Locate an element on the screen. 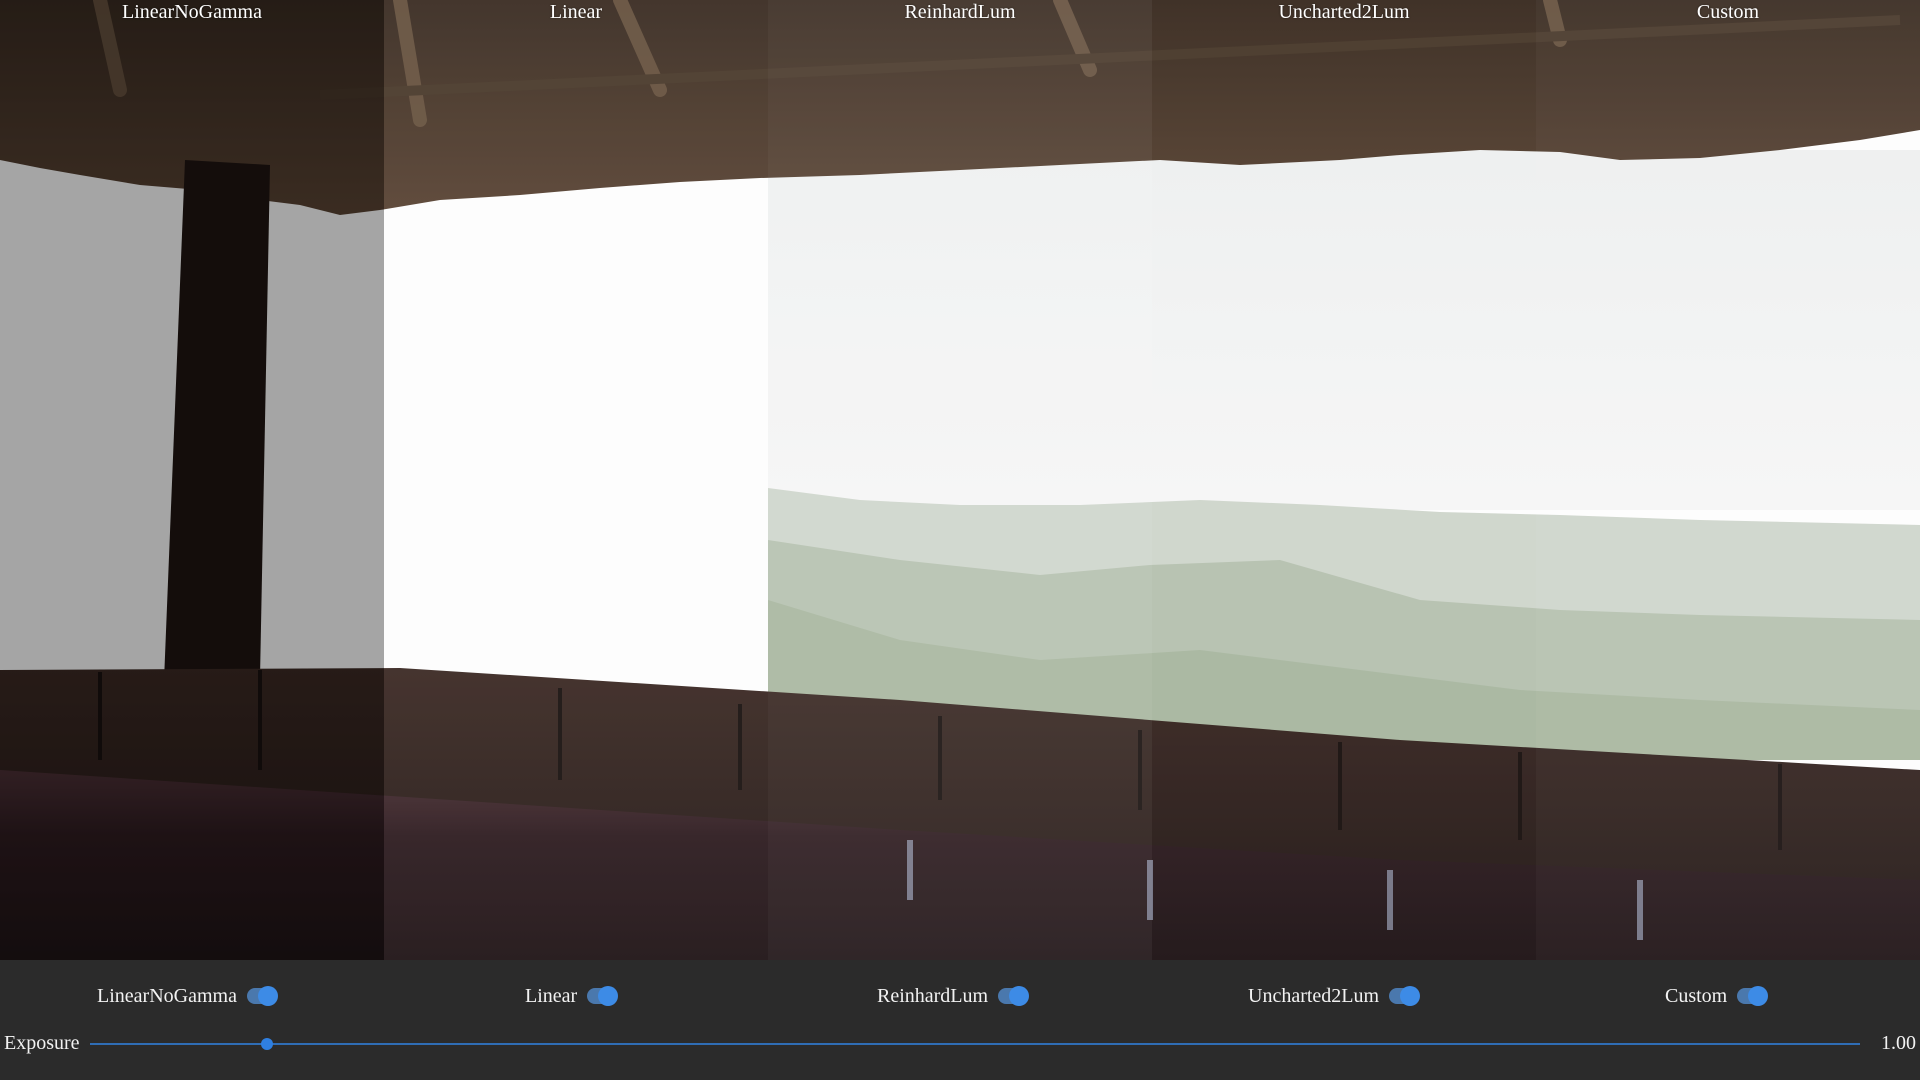 The image size is (1920, 1080). toggle-linear is located at coordinates (603, 996).